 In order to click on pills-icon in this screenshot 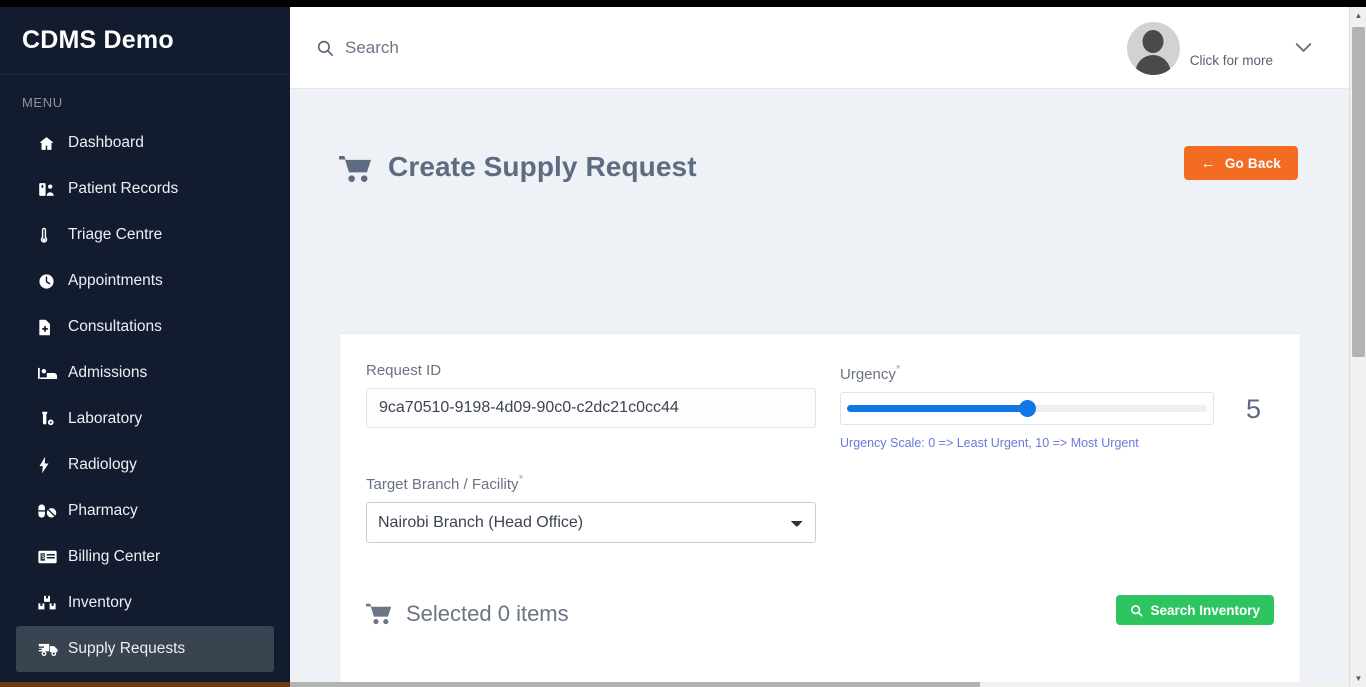, I will do `click(51, 511)`.